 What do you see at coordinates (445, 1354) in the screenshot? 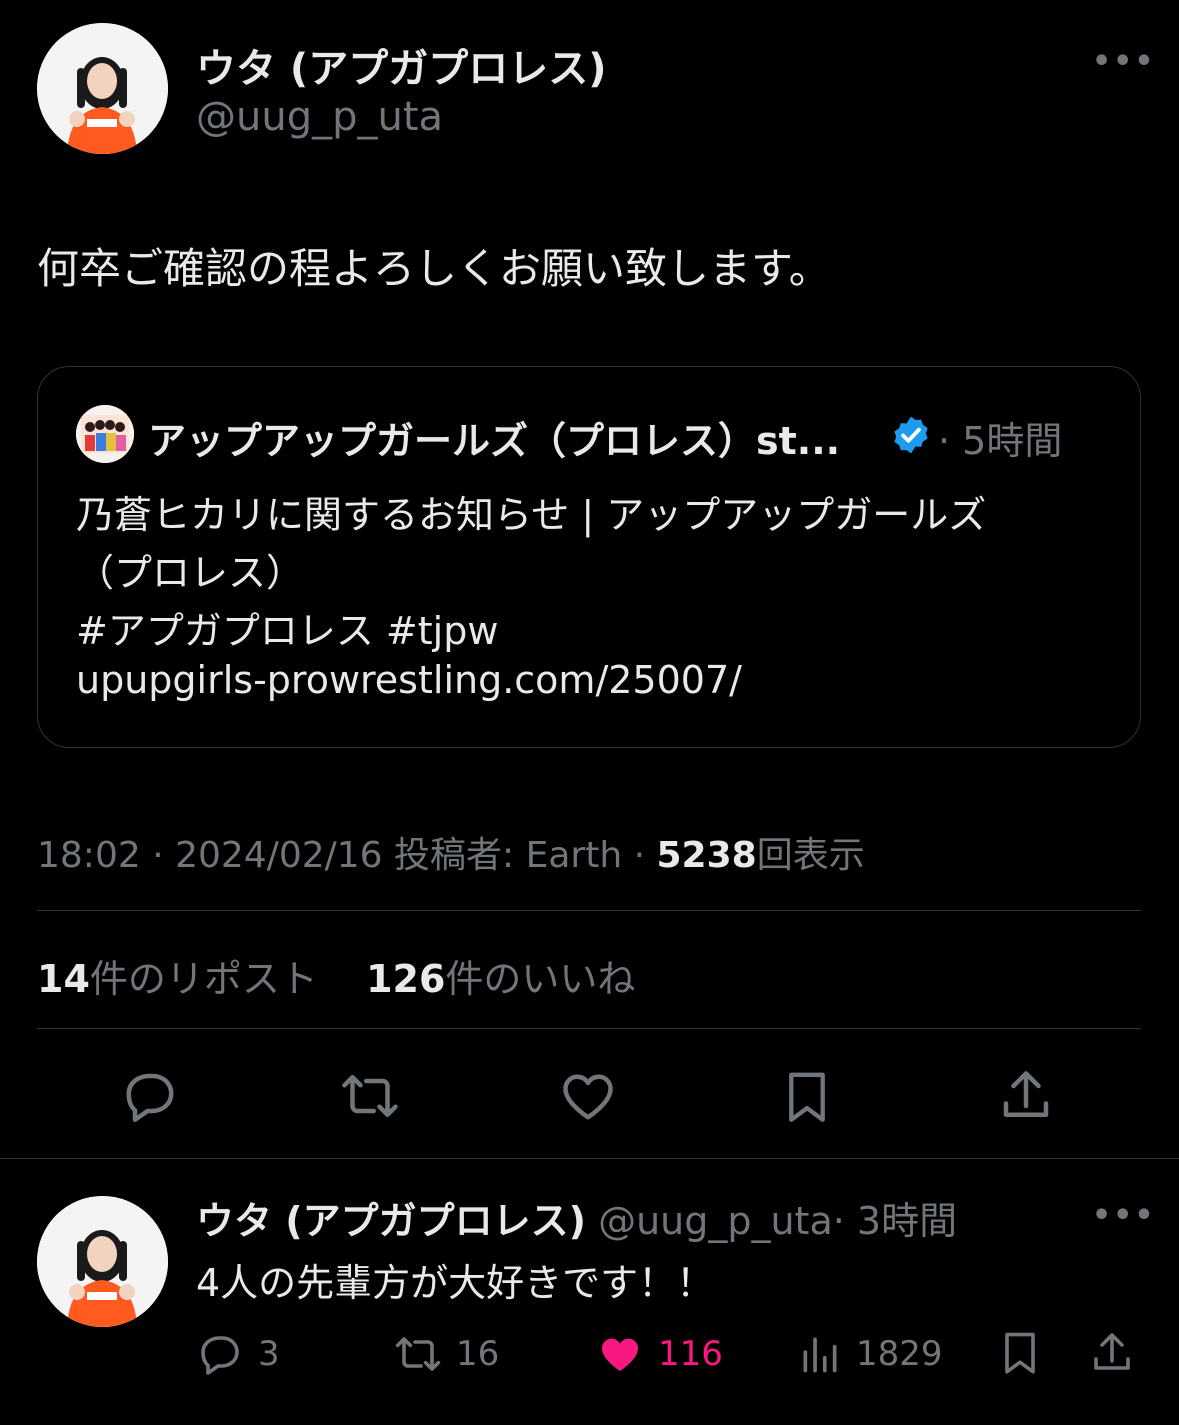
I see `reply-repost-button: 16` at bounding box center [445, 1354].